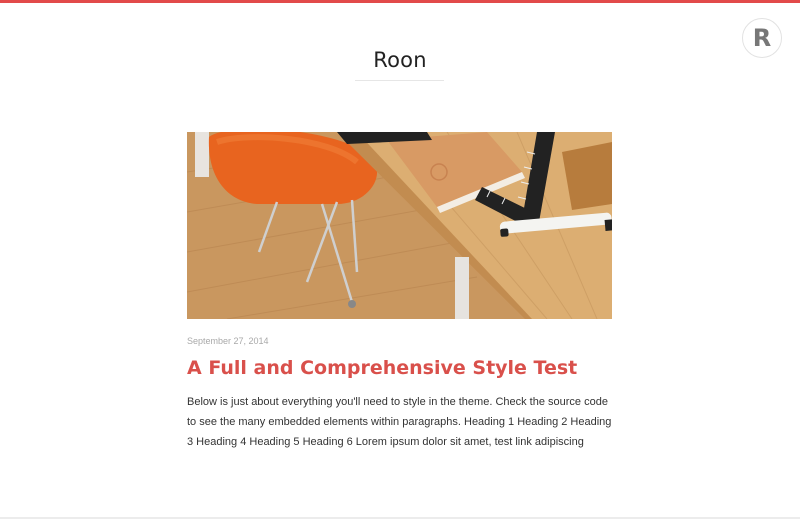  What do you see at coordinates (400, 60) in the screenshot?
I see `site-title: Roon` at bounding box center [400, 60].